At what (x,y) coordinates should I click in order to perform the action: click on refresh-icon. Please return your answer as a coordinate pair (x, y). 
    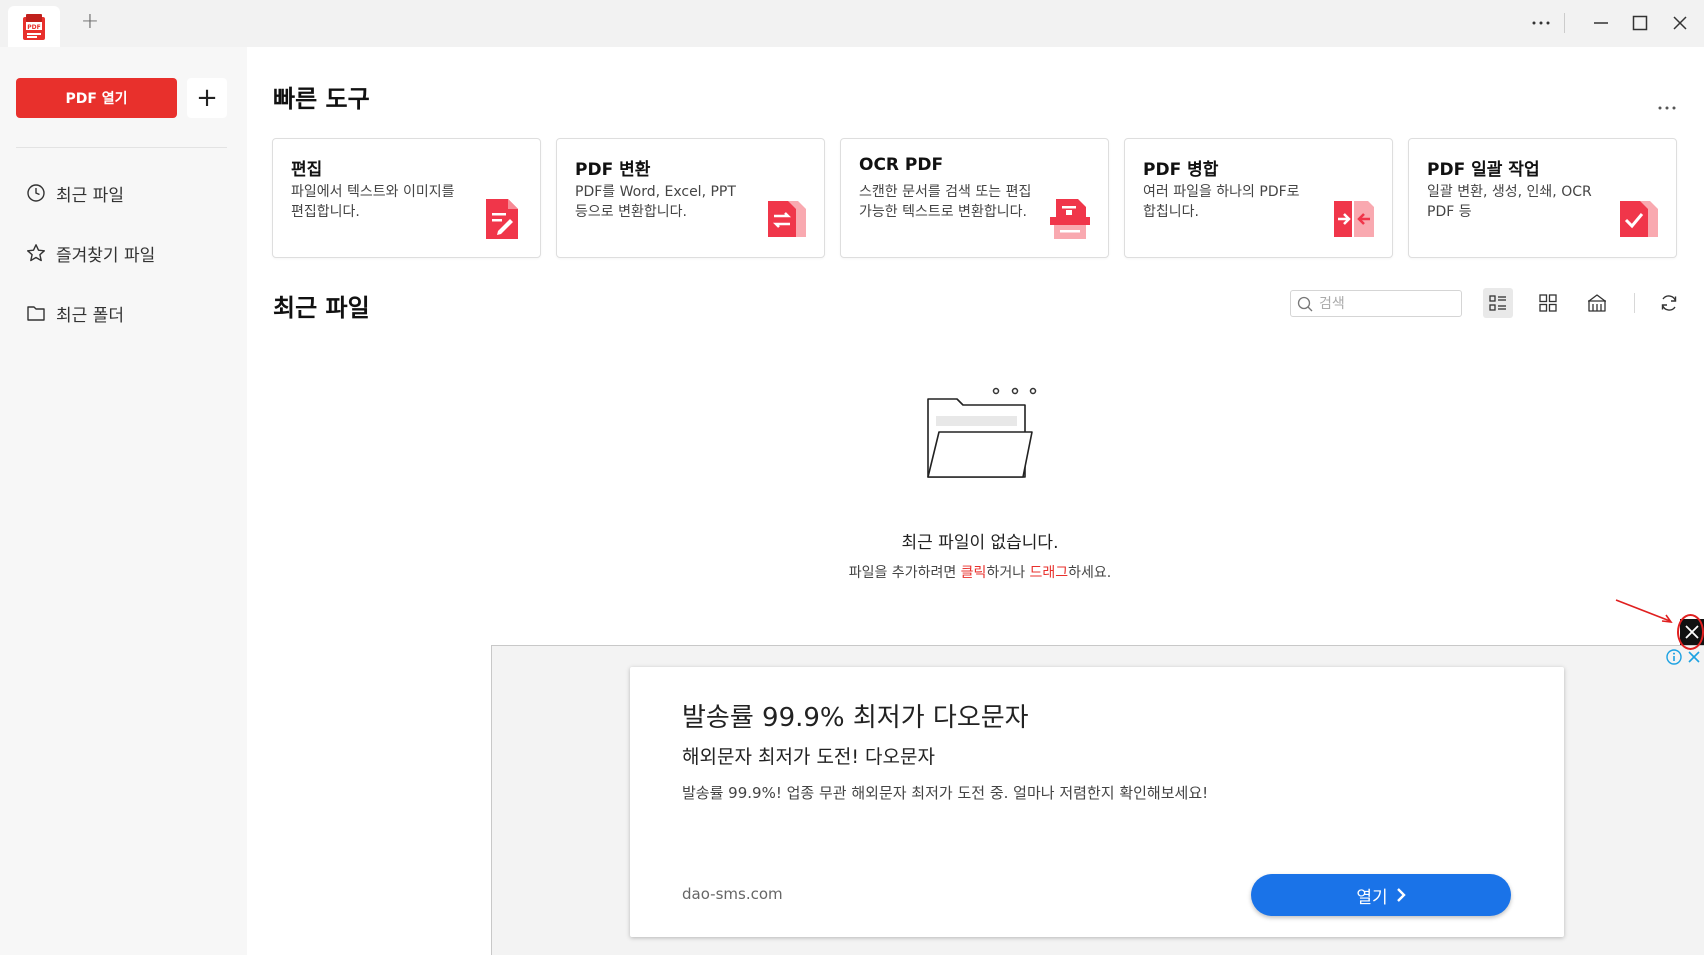
    Looking at the image, I should click on (1669, 303).